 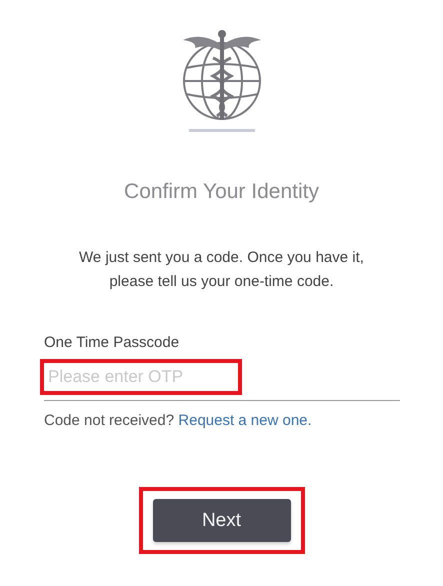 I want to click on next-button: Next, so click(x=221, y=520).